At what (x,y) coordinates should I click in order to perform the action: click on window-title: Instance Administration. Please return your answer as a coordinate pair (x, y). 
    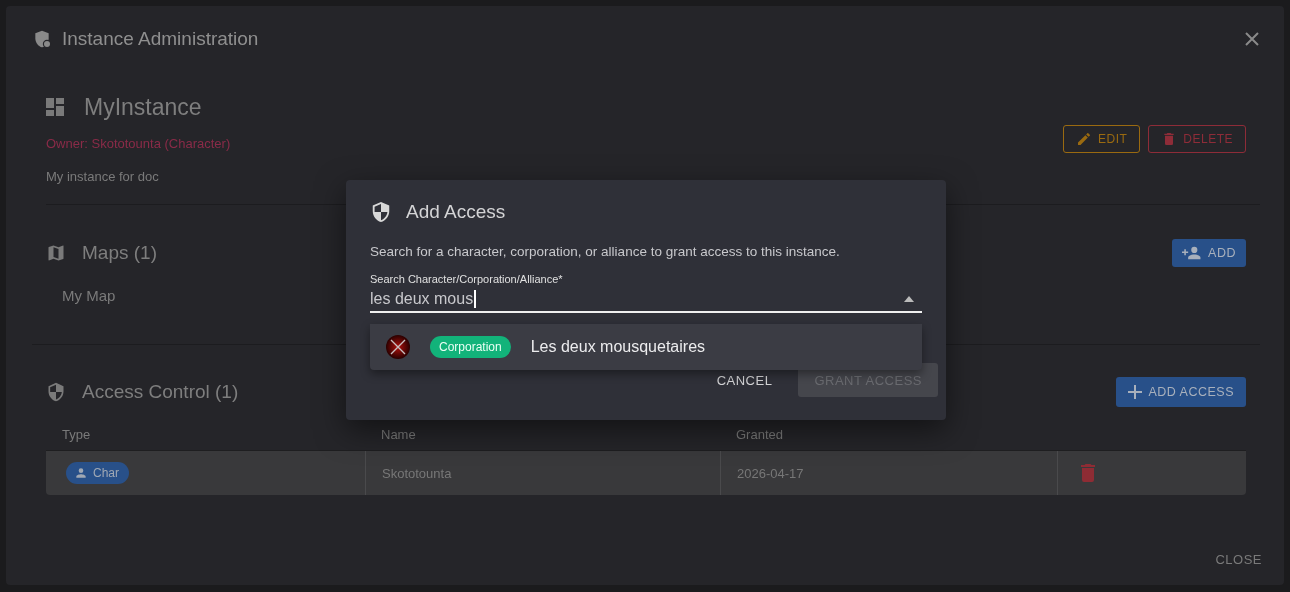
    Looking at the image, I should click on (161, 39).